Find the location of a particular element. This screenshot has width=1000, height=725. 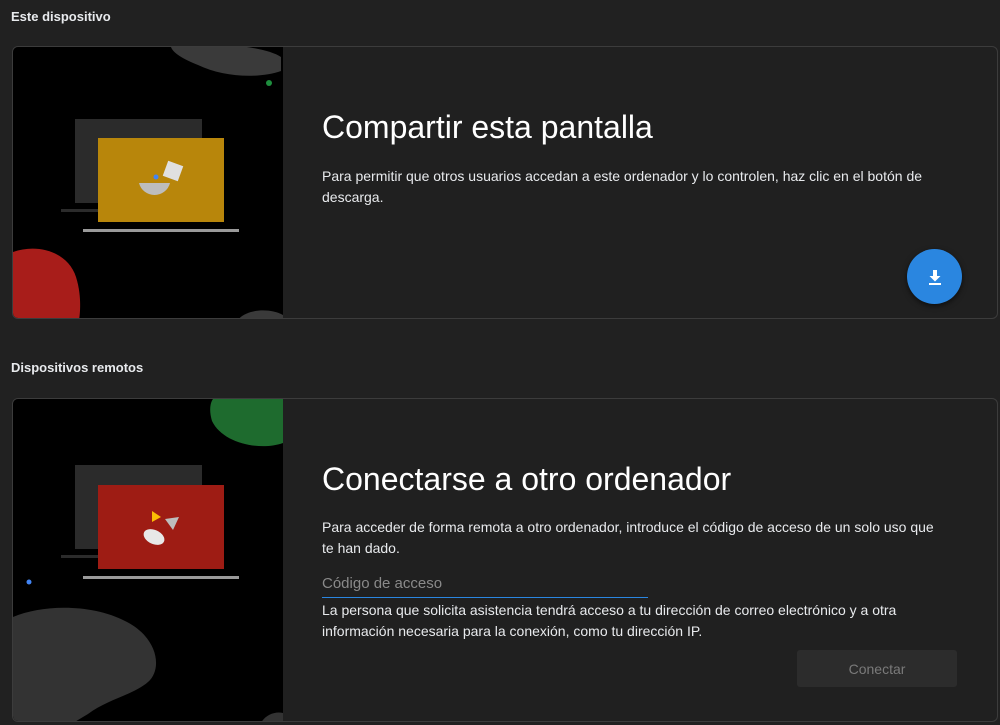

share-screen-title: Compartir esta pantalla is located at coordinates (487, 127).